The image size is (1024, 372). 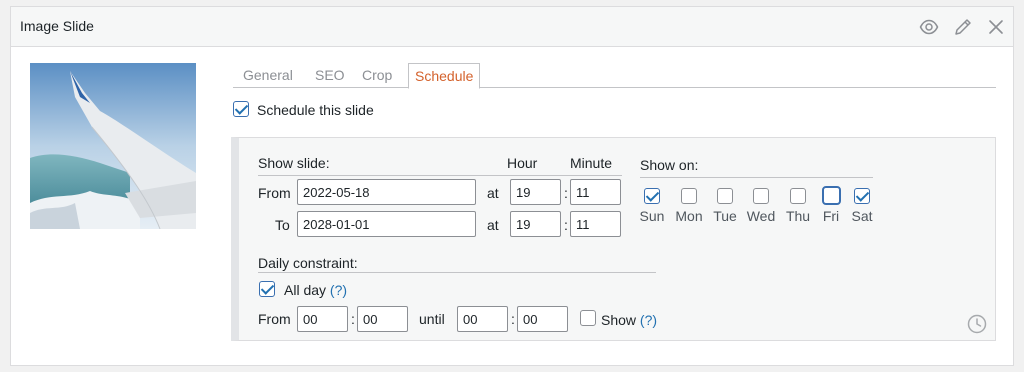 What do you see at coordinates (652, 216) in the screenshot?
I see `day-sun-label: Sun` at bounding box center [652, 216].